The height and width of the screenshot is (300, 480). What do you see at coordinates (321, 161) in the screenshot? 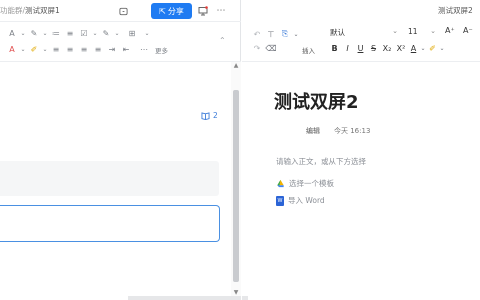
I see `body-placeholder: 请输入正文，或从下方选择` at bounding box center [321, 161].